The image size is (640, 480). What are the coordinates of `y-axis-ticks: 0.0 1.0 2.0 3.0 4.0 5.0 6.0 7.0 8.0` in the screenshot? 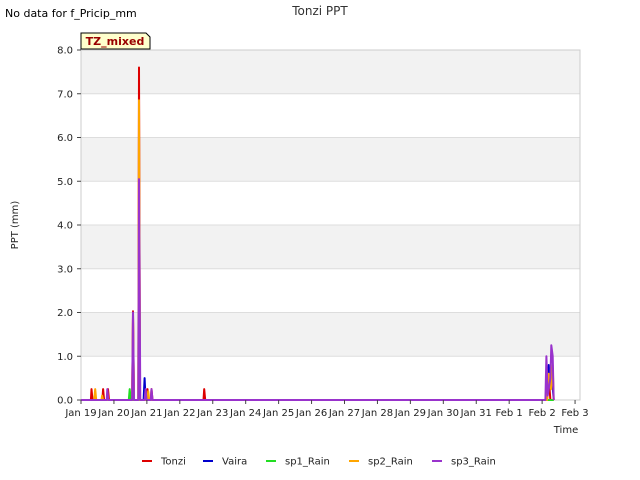 It's located at (69, 226).